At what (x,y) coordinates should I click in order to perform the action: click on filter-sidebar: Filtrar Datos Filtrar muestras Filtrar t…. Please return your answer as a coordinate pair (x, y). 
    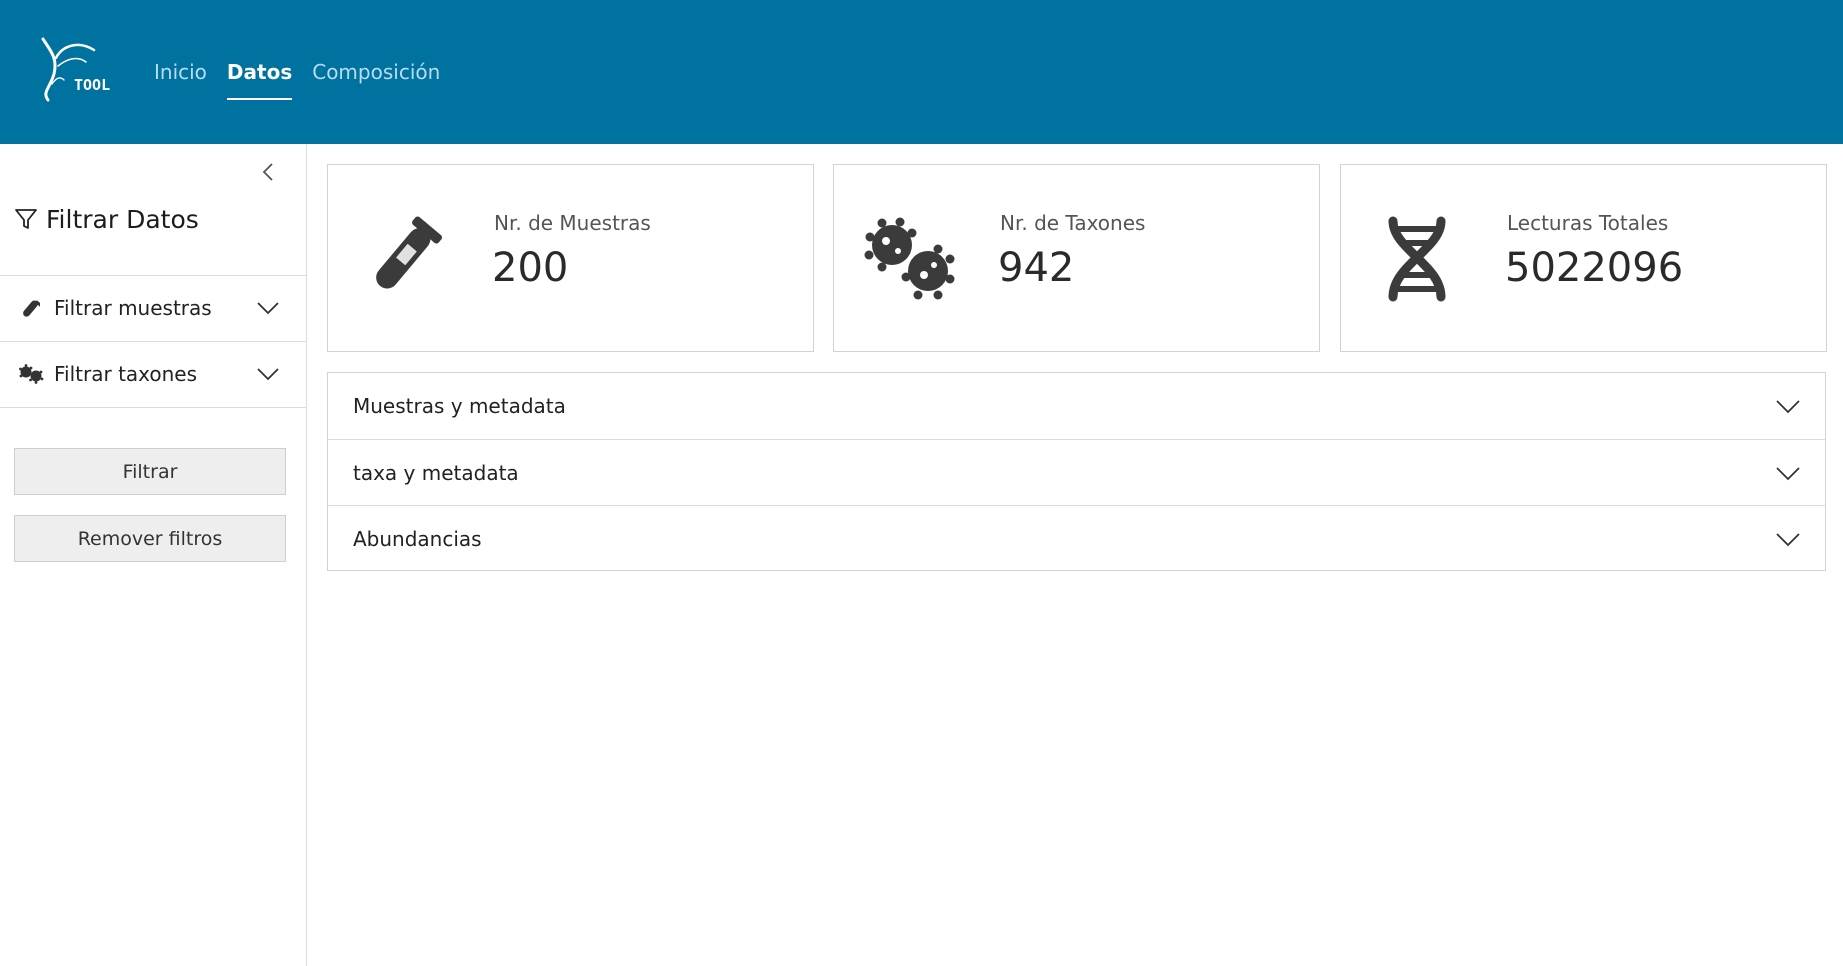
    Looking at the image, I should click on (153, 555).